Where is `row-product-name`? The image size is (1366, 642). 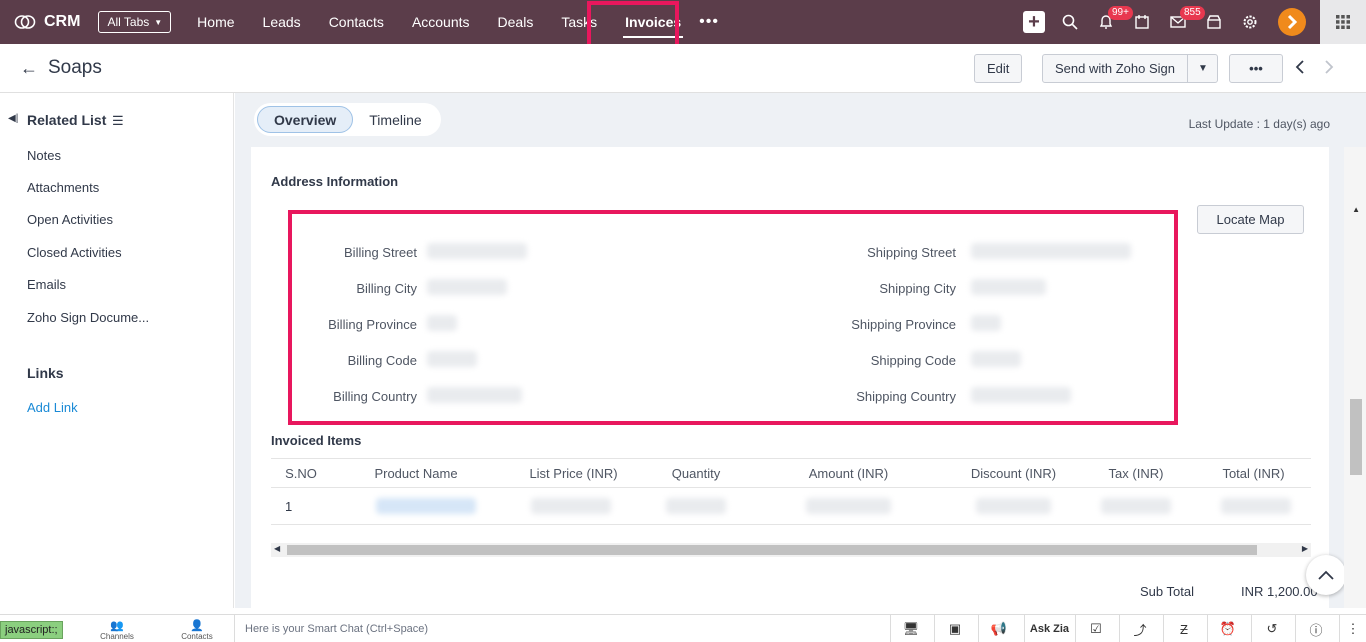 row-product-name is located at coordinates (416, 506).